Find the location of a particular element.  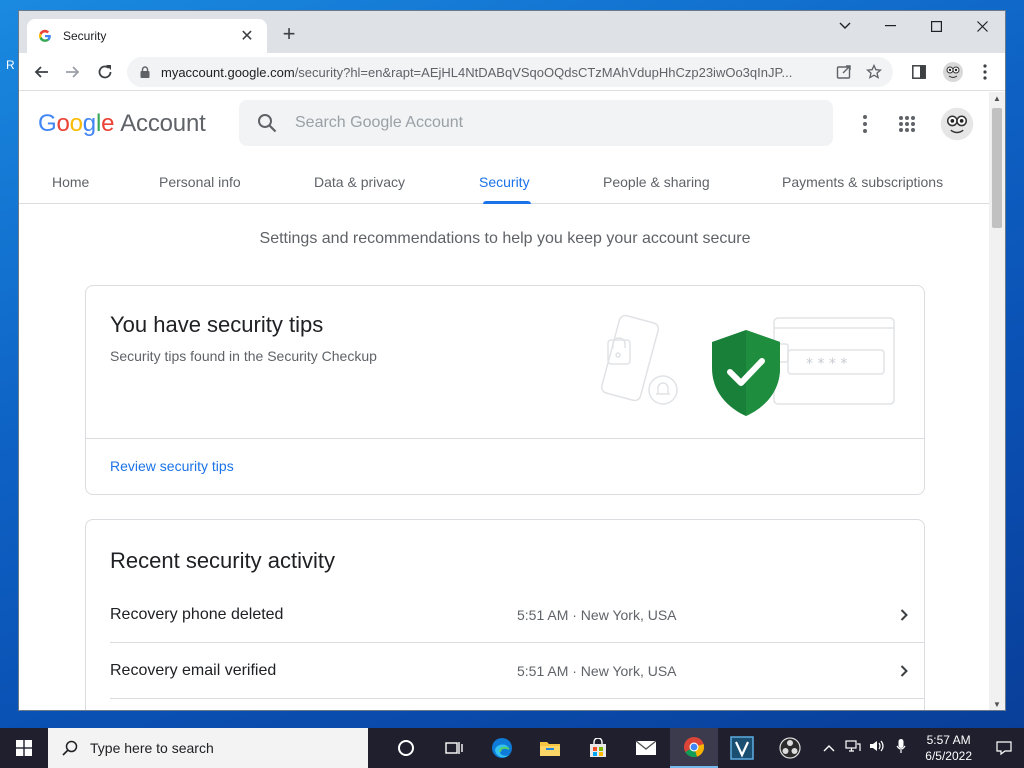

scrollbar-thumb is located at coordinates (997, 168).